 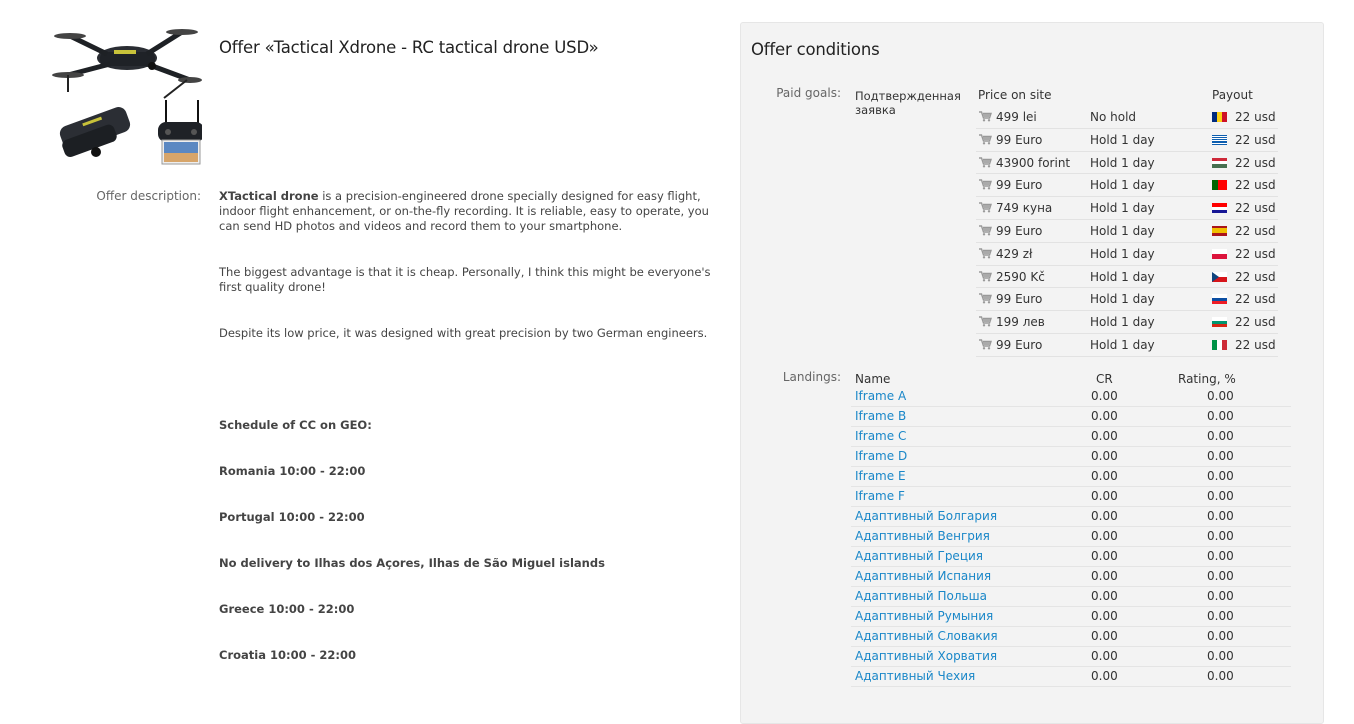 What do you see at coordinates (880, 416) in the screenshot?
I see `landing-link: Iframe B` at bounding box center [880, 416].